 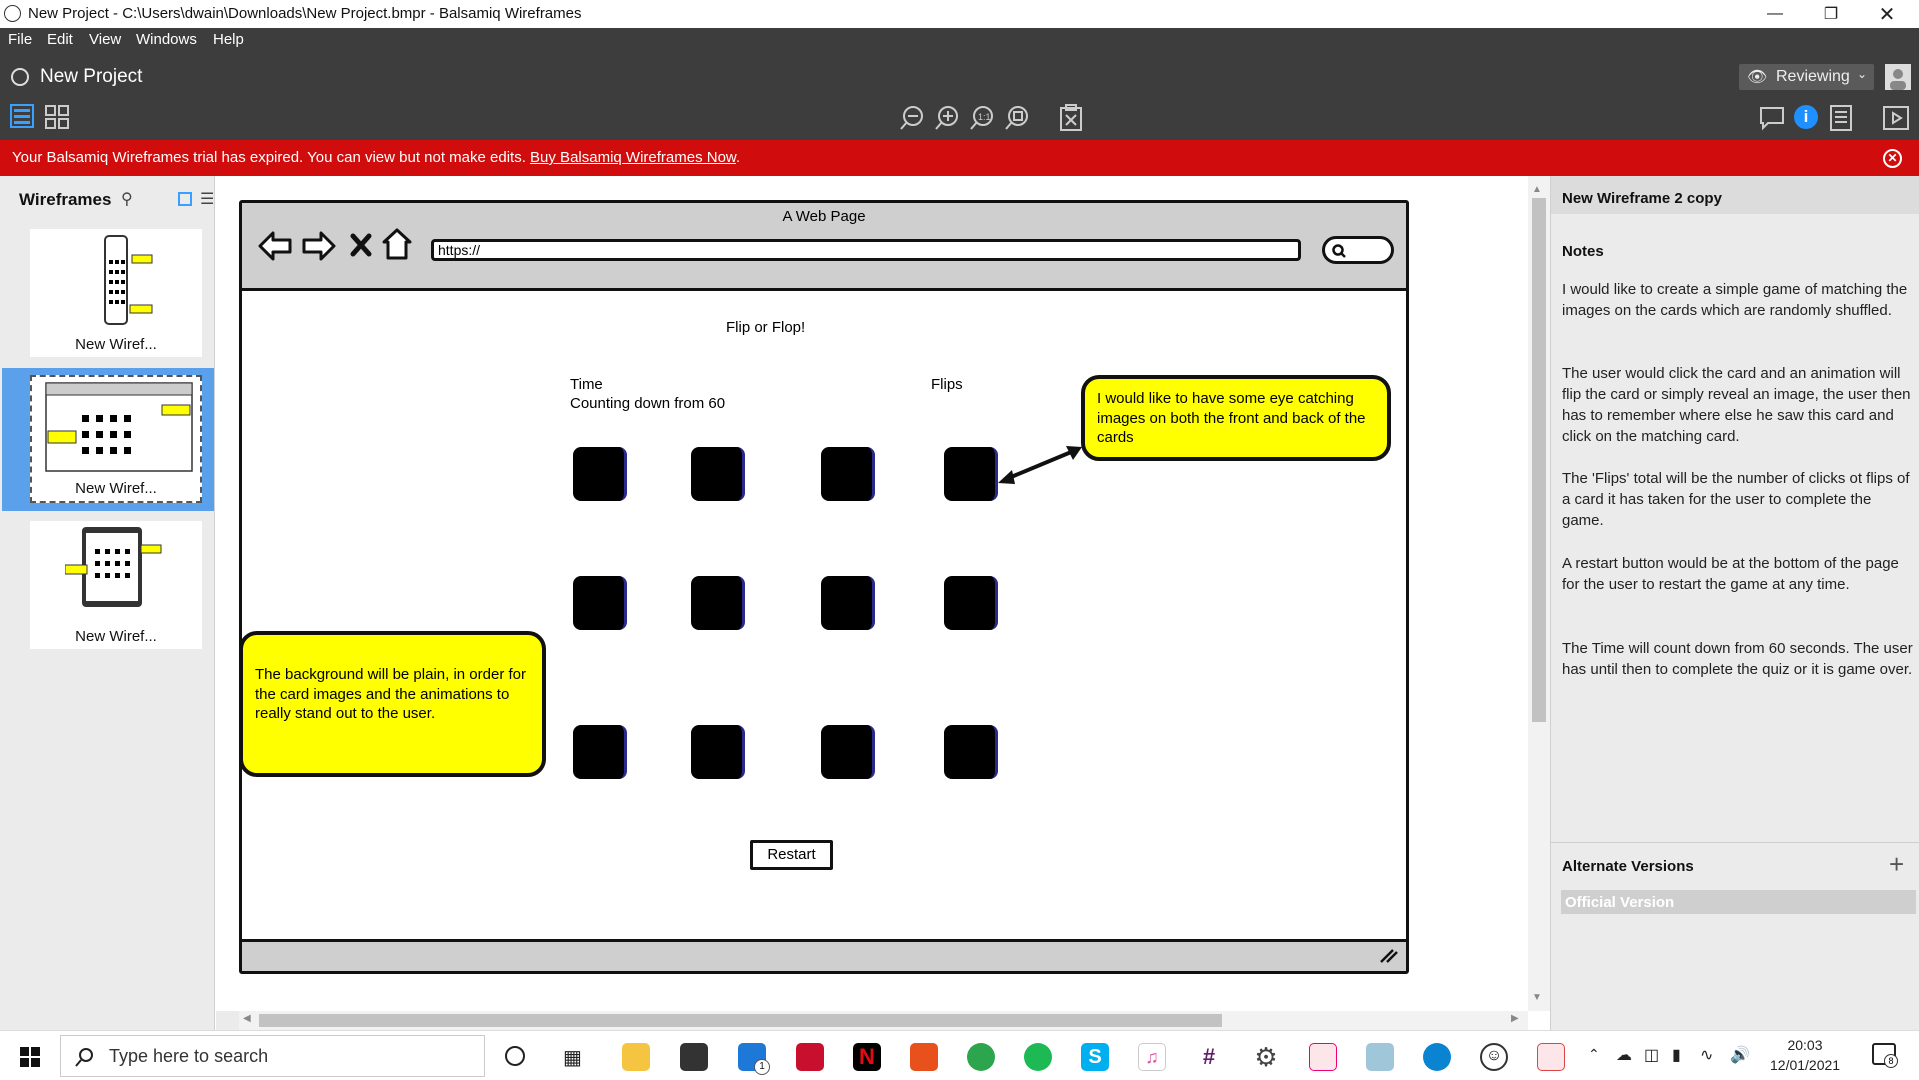 What do you see at coordinates (947, 120) in the screenshot?
I see `zoom-in-icon` at bounding box center [947, 120].